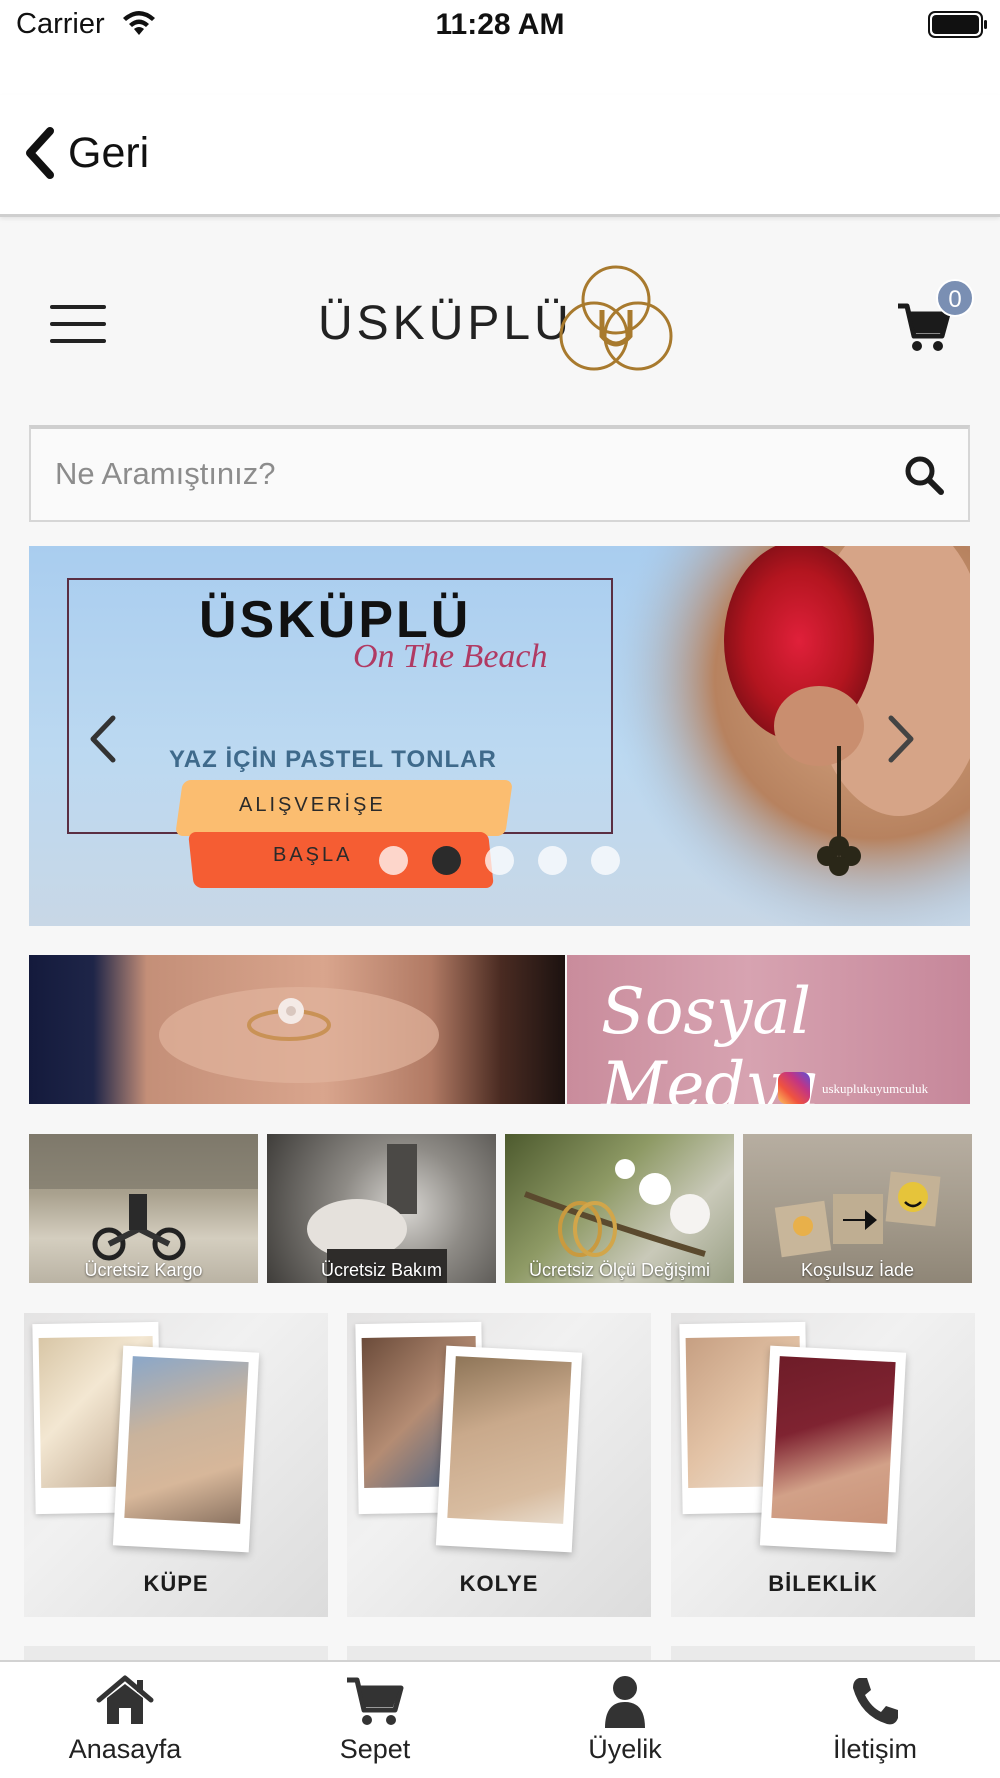 The image size is (1000, 1778). Describe the element at coordinates (103, 739) in the screenshot. I see `slider-prev-icon` at that location.